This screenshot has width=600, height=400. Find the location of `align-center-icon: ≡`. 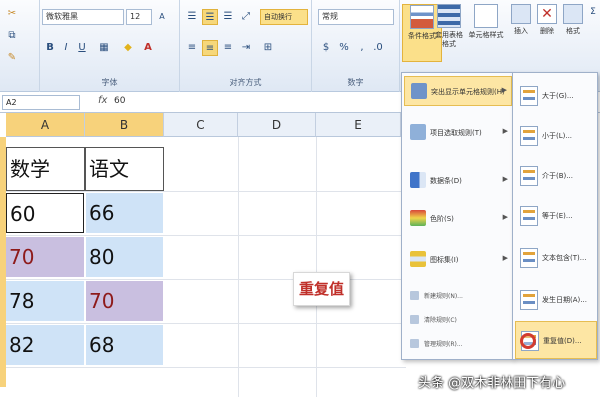

align-center-icon: ≡ is located at coordinates (210, 48).